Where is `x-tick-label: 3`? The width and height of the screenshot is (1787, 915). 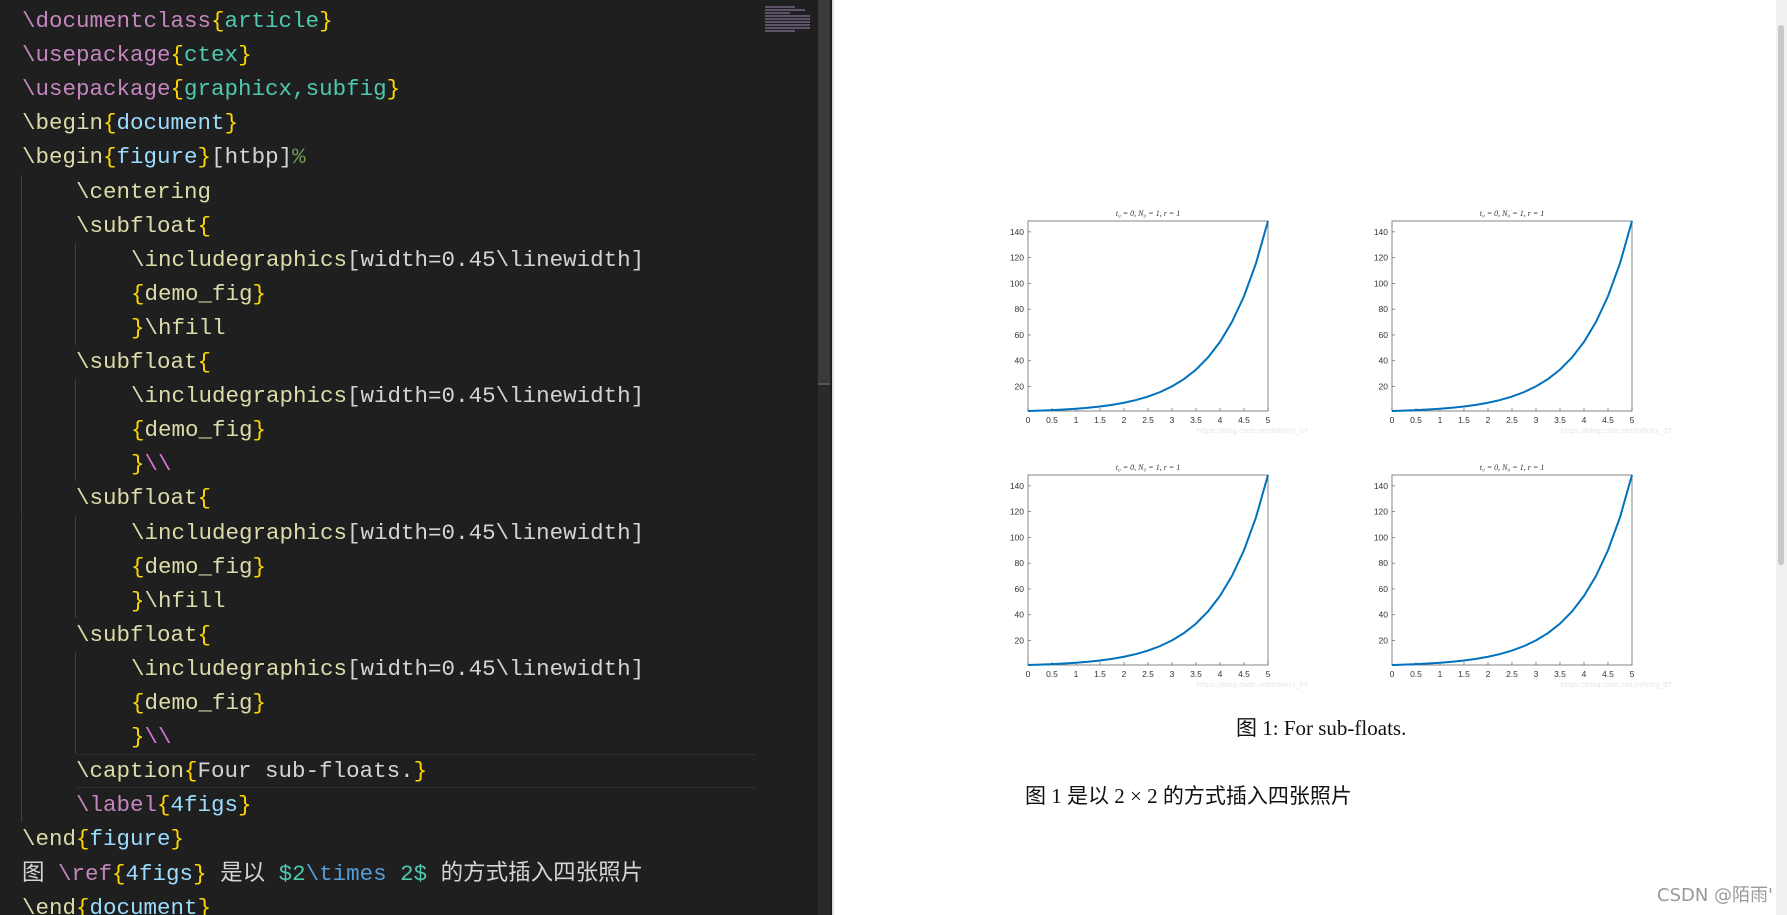
x-tick-label: 3 is located at coordinates (1172, 420).